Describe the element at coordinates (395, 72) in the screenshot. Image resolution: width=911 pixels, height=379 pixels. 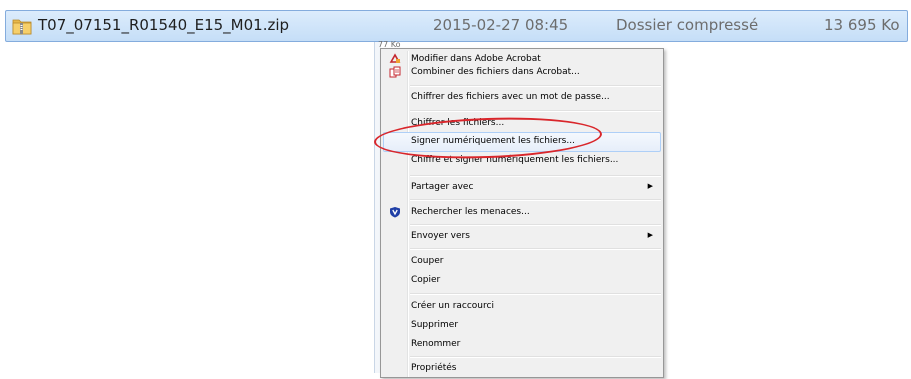
I see `acrobat-combine-icon` at that location.